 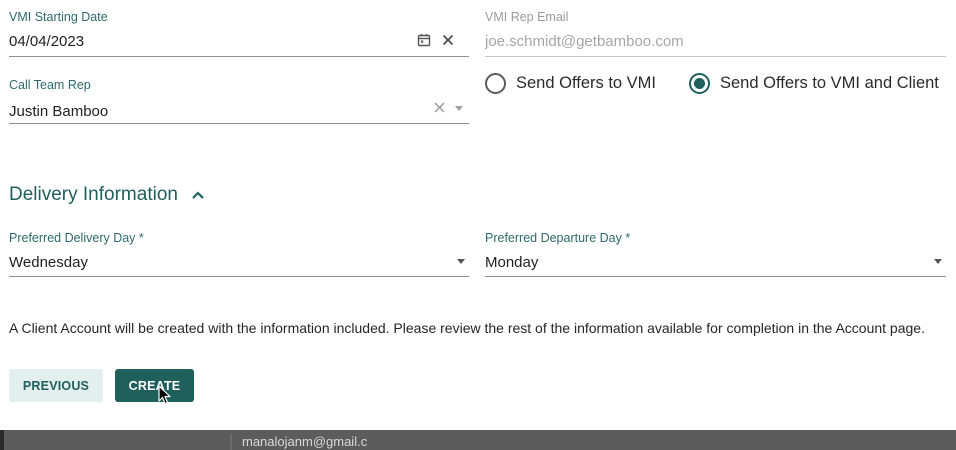 What do you see at coordinates (58, 111) in the screenshot?
I see `call-team-rep-select: Justin Bamboo` at bounding box center [58, 111].